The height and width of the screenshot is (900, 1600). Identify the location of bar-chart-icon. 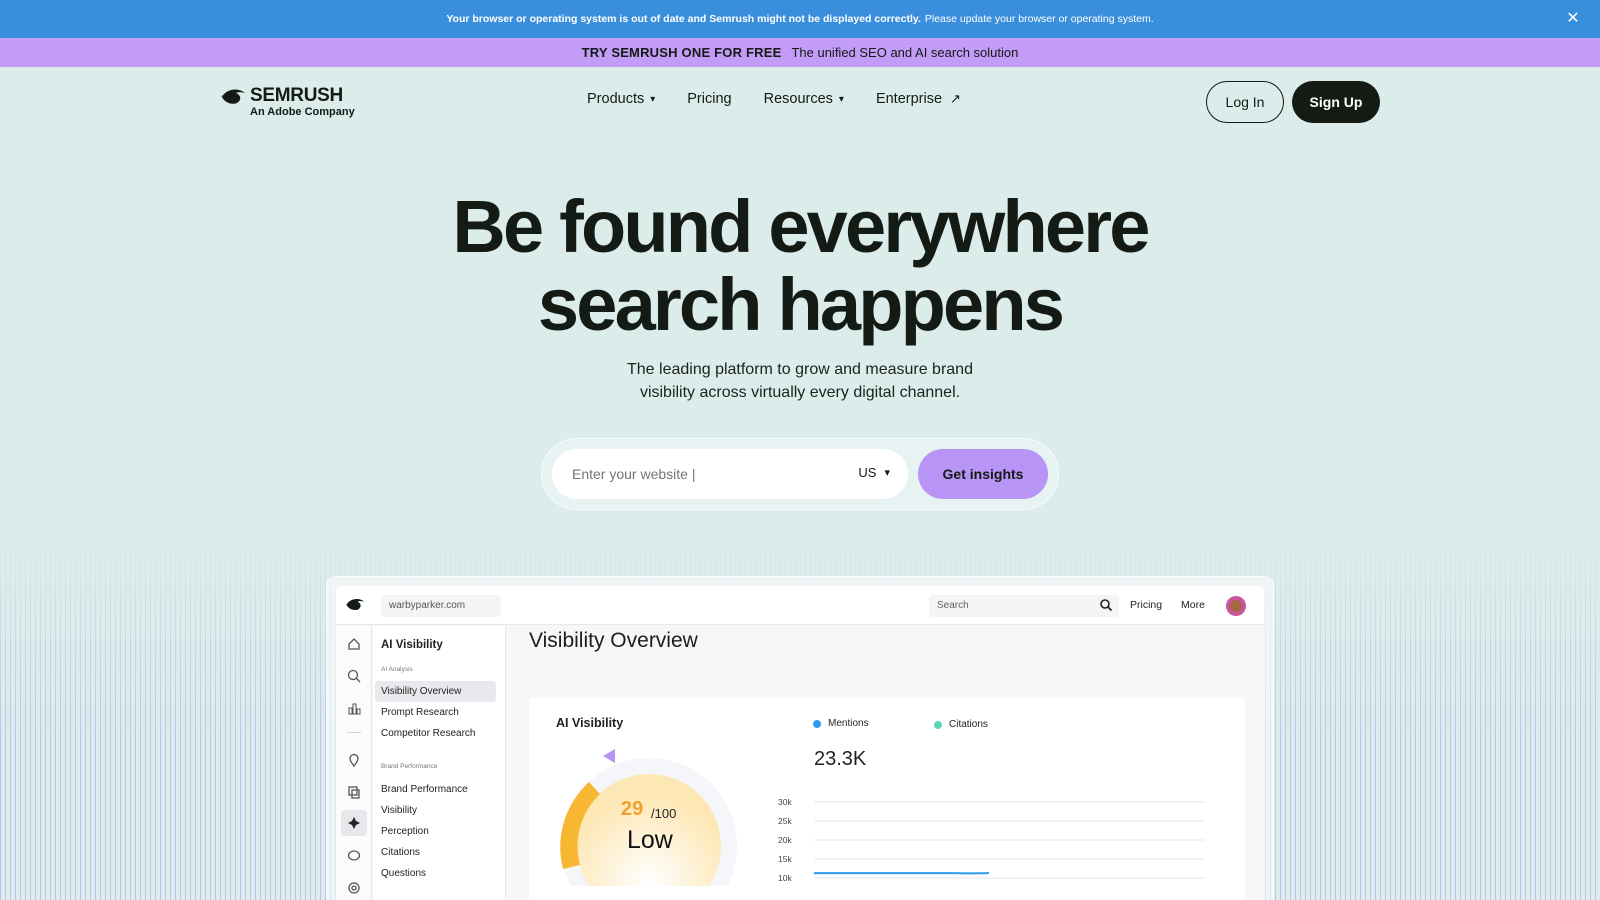
(354, 708).